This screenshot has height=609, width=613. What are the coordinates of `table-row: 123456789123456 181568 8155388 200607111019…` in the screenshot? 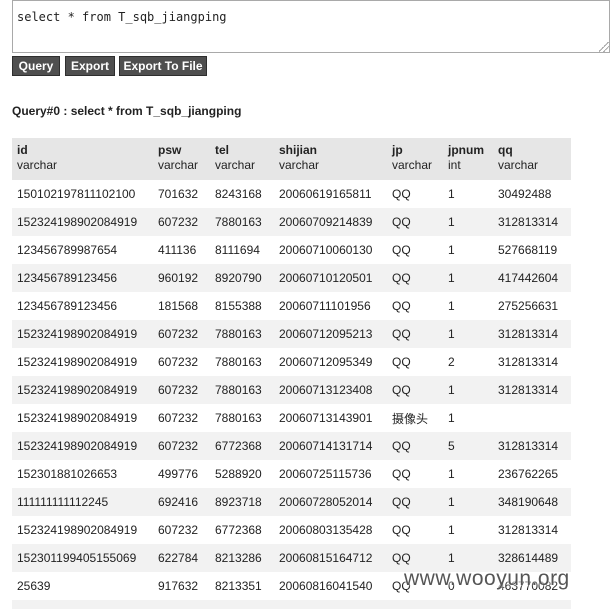 It's located at (291, 306).